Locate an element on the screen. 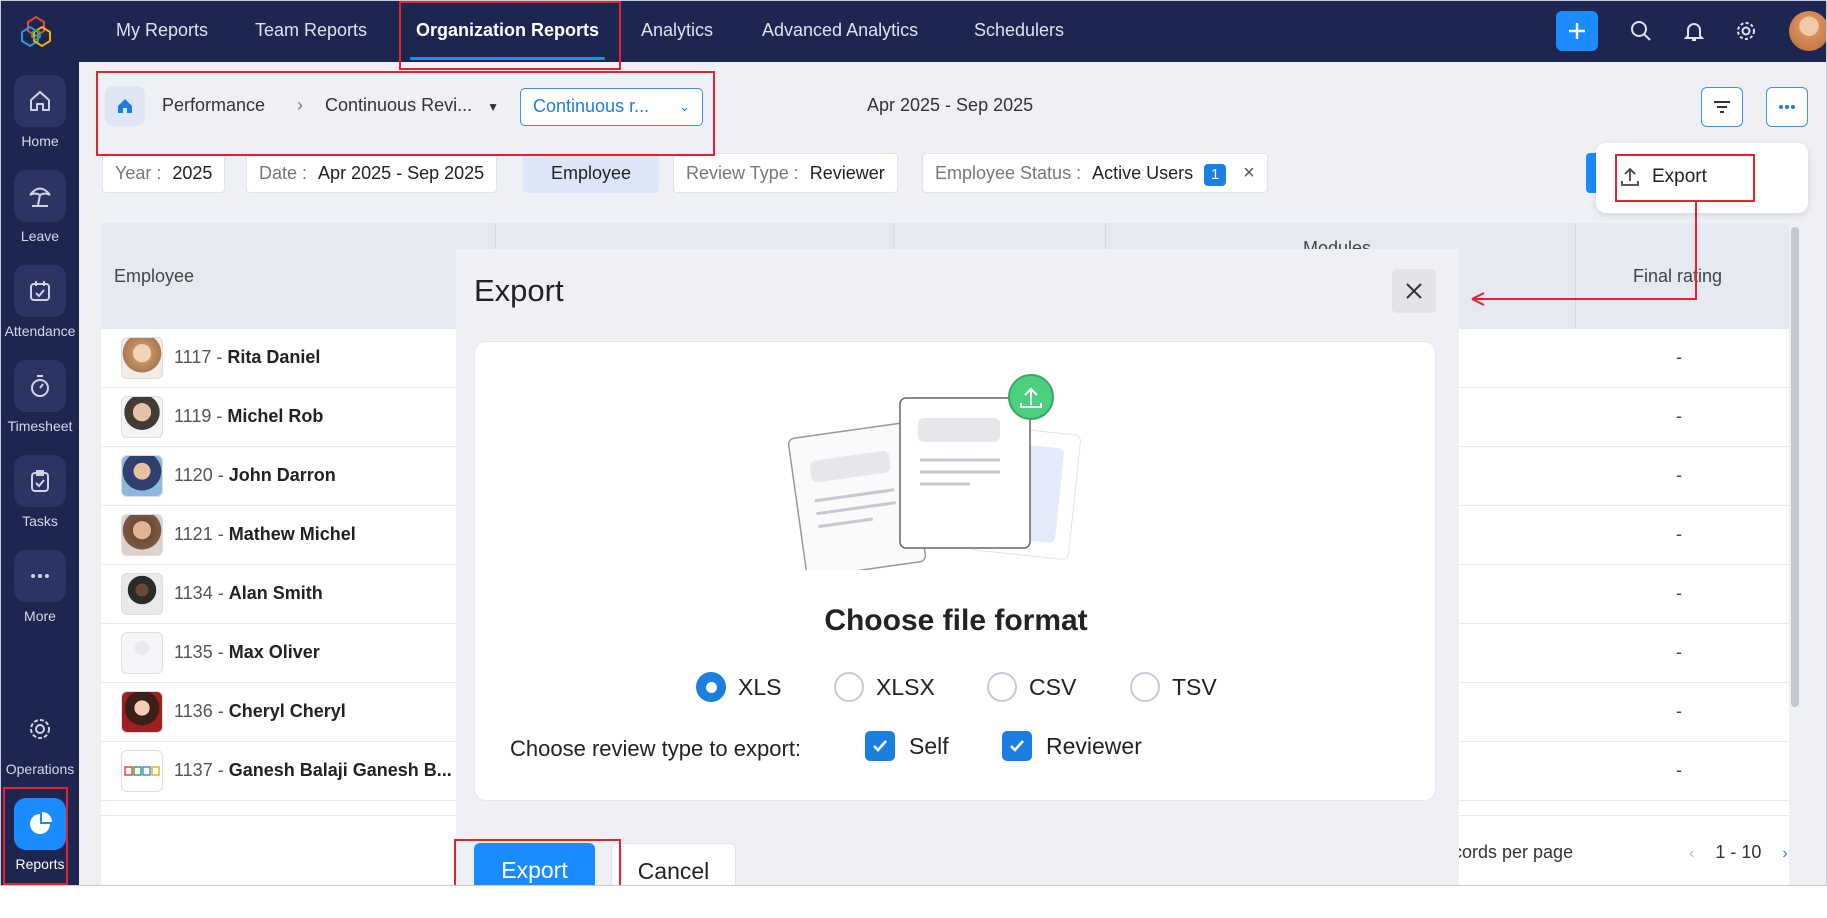 The width and height of the screenshot is (1827, 918). tab-advanced-analytics: Advanced Analytics is located at coordinates (840, 31).